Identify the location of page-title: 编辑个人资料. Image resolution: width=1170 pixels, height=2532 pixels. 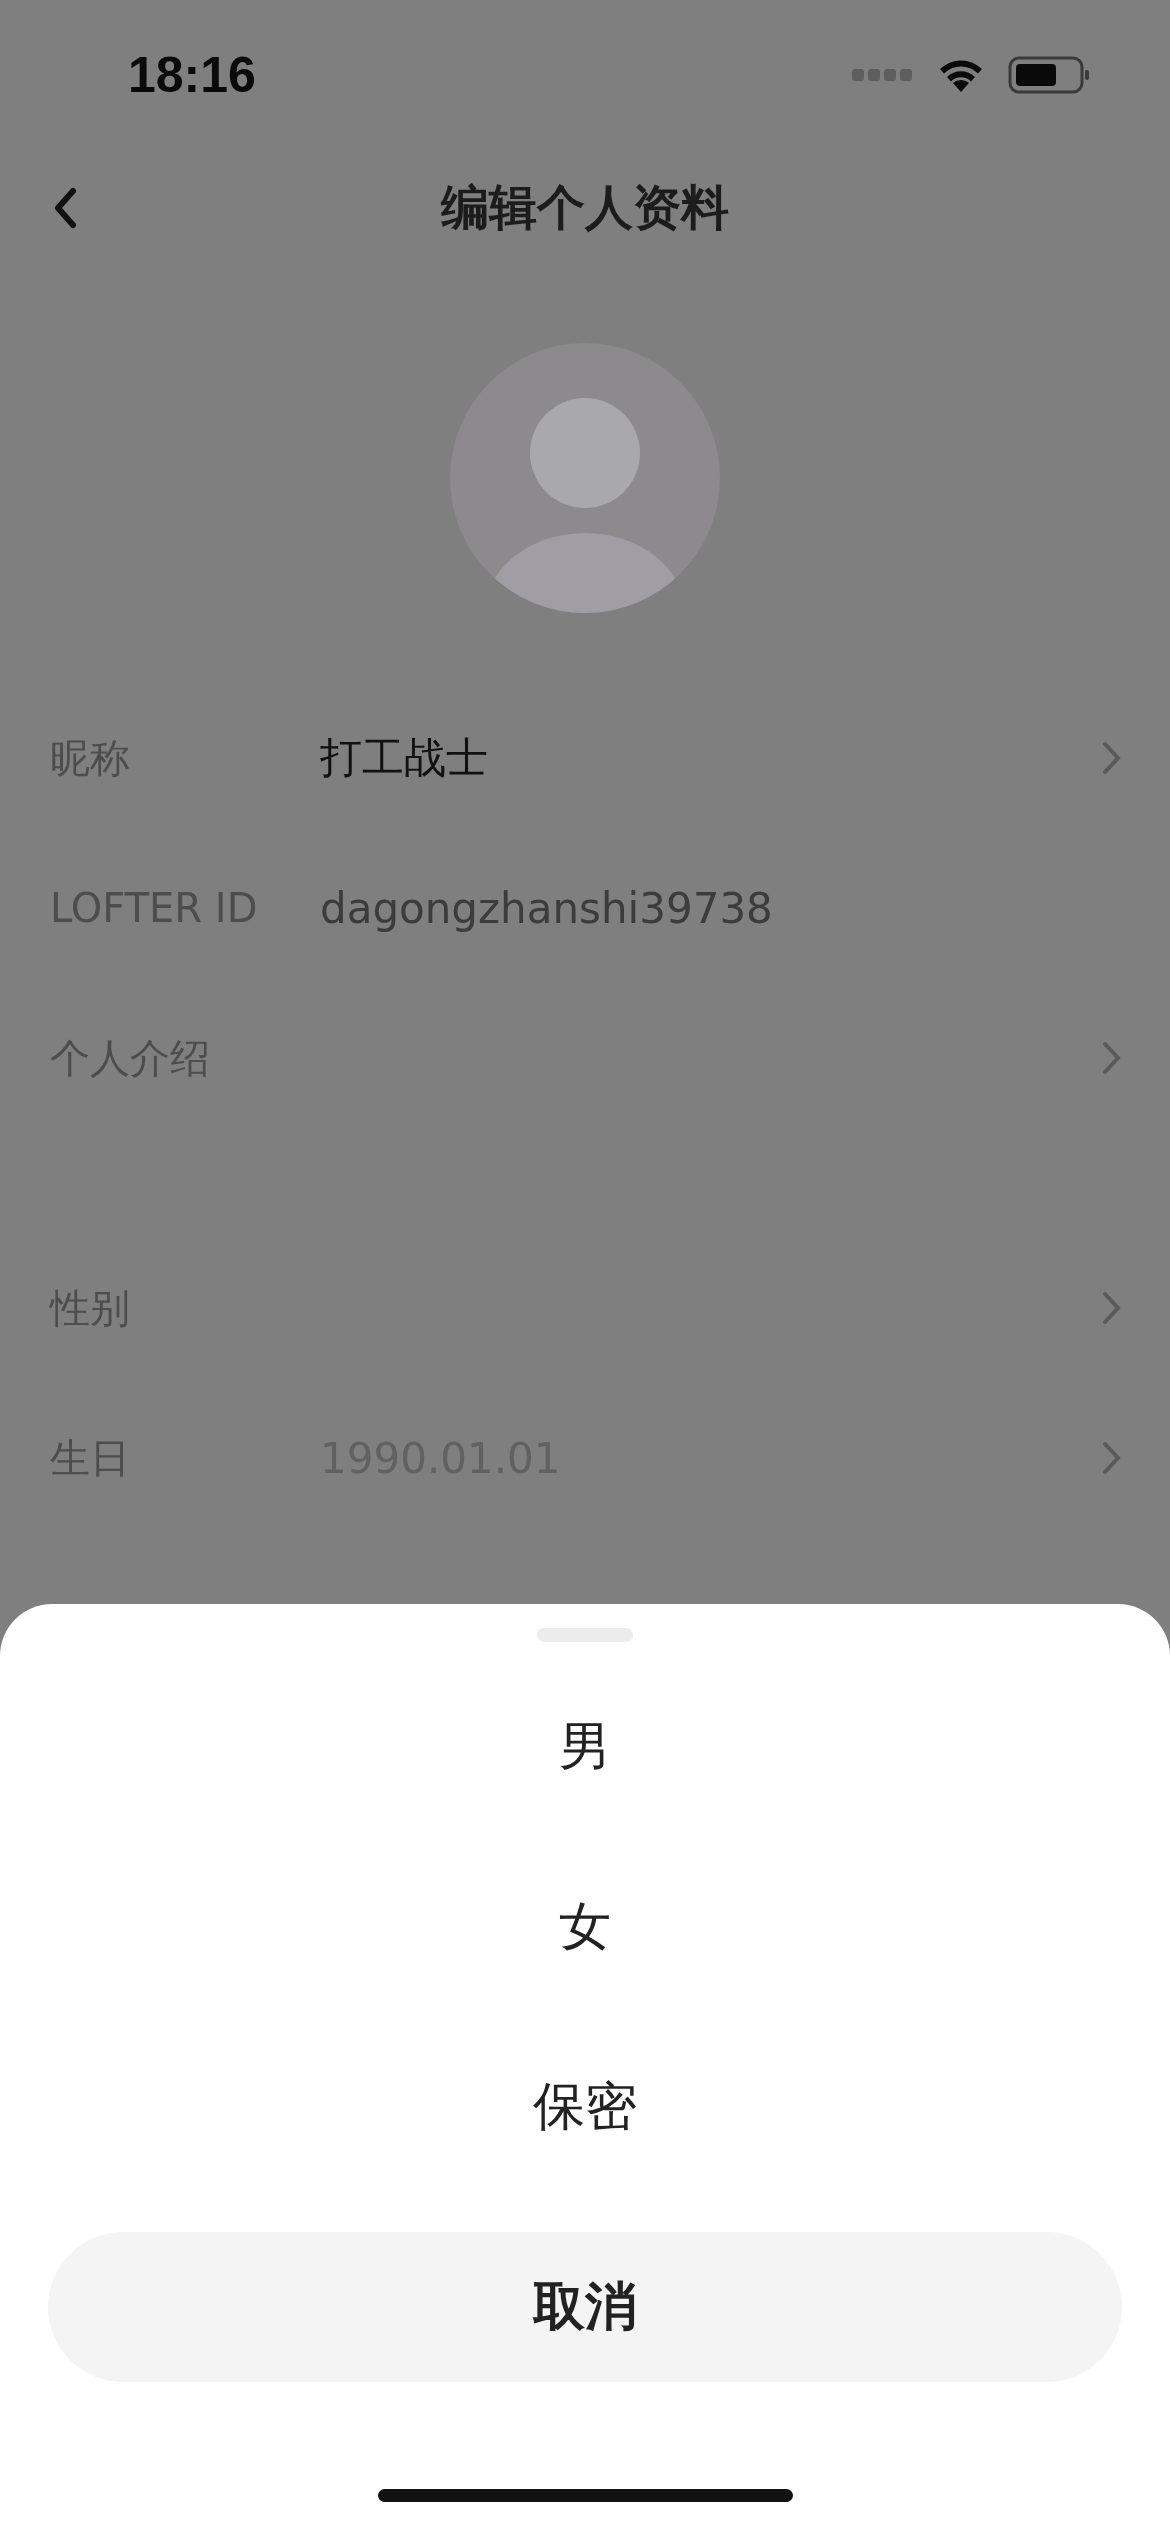
(585, 207).